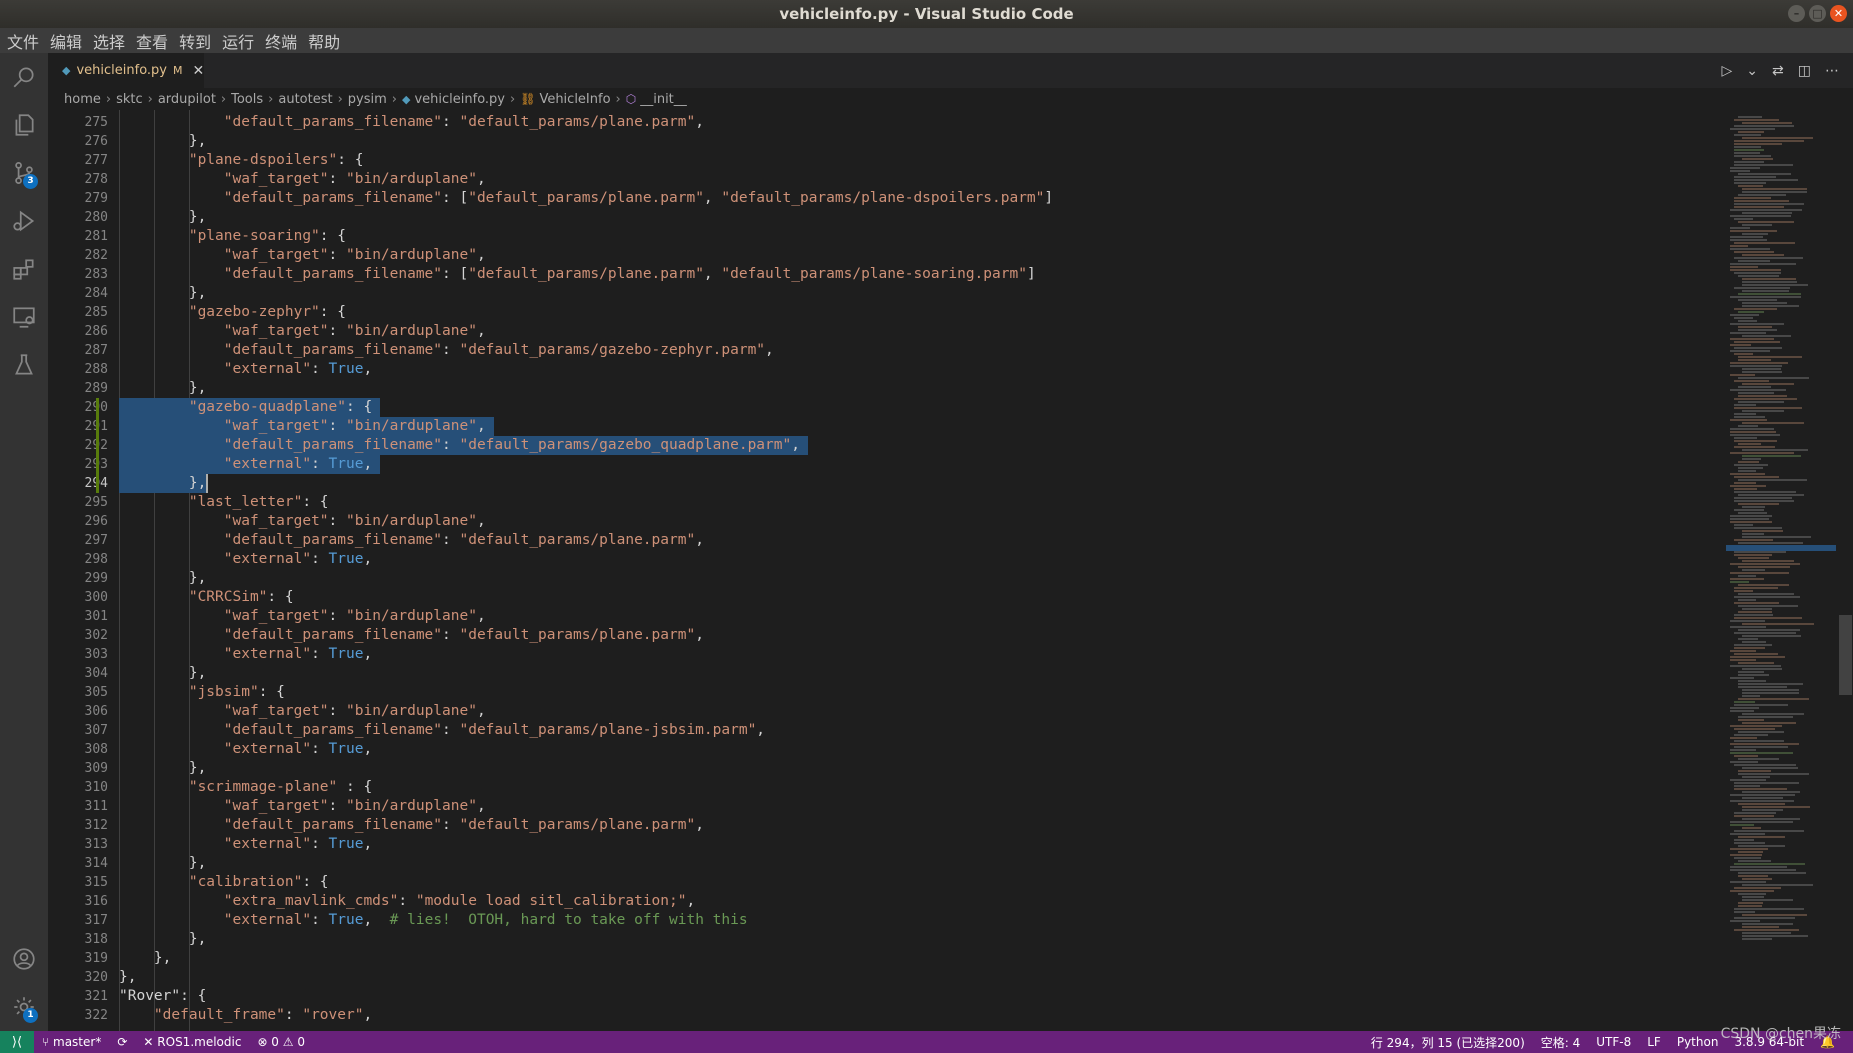 This screenshot has height=1053, width=1853. I want to click on menu-view: 查看, so click(154, 41).